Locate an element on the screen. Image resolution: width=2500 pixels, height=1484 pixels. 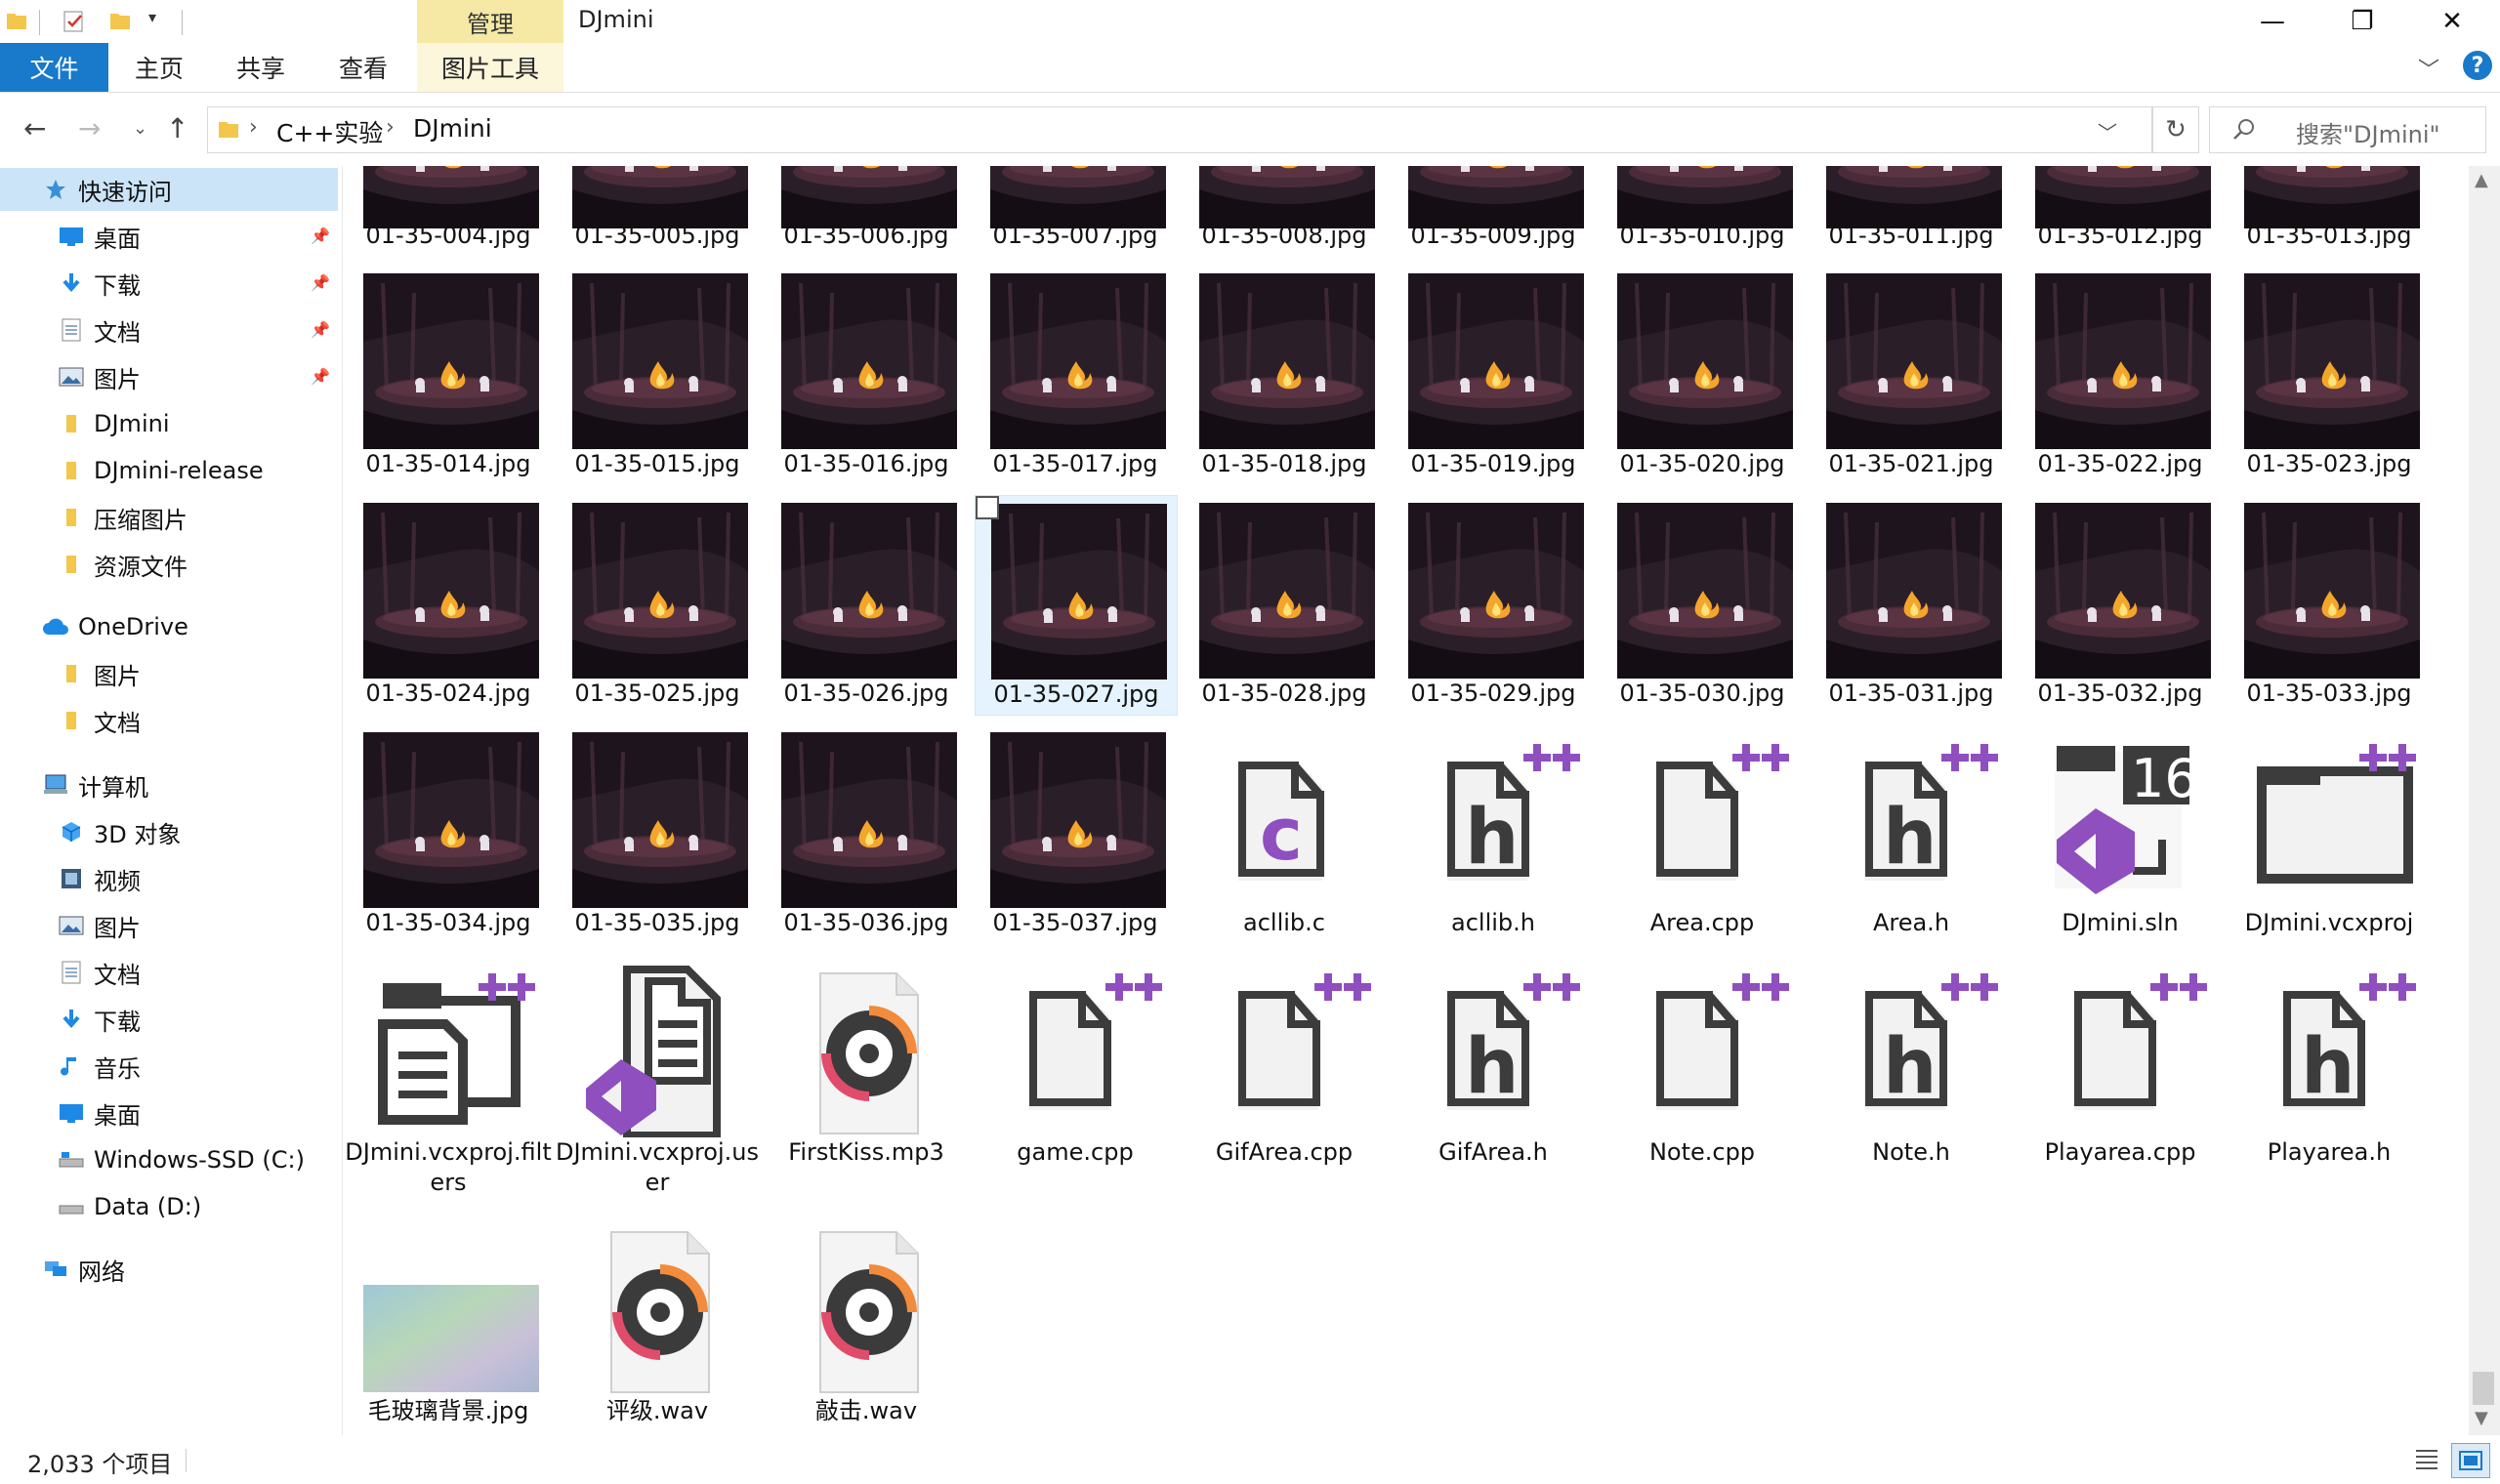
file-item: 01-35-004.jpg is located at coordinates (448, 211).